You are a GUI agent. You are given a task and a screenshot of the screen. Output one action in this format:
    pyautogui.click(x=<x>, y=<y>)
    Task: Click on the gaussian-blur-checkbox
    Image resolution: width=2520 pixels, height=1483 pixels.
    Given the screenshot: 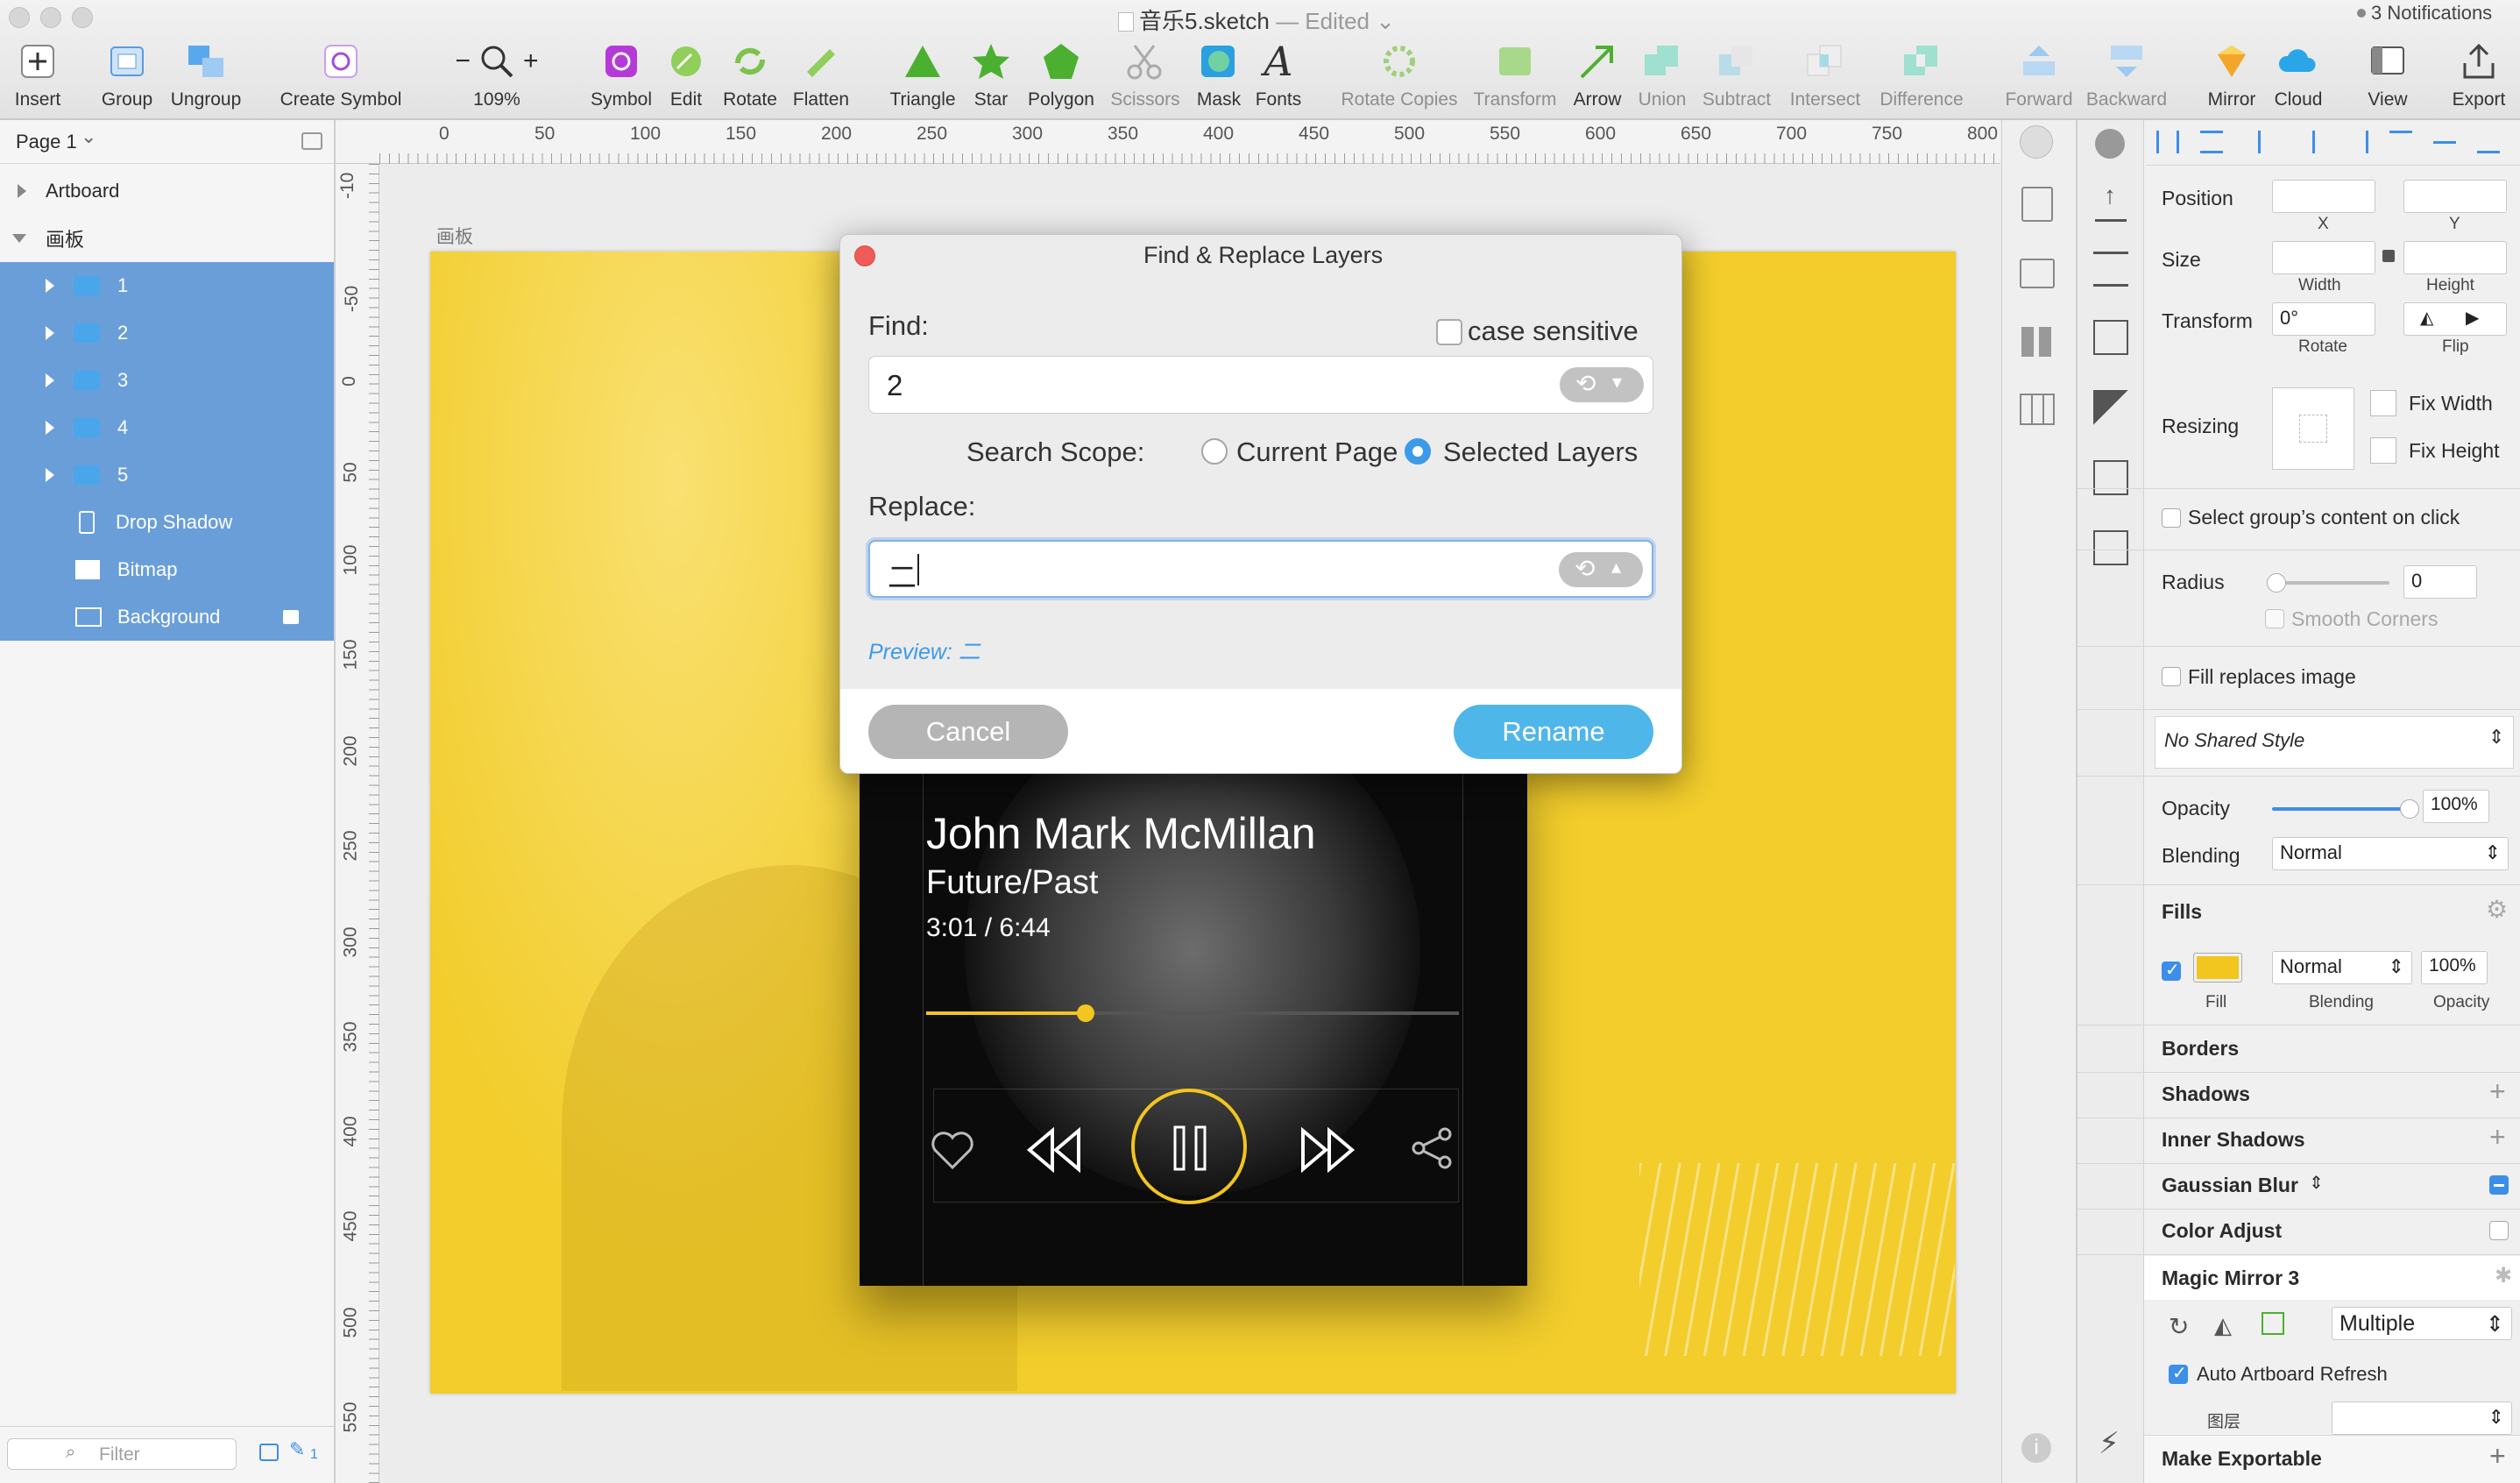 What is the action you would take?
    pyautogui.click(x=2499, y=1185)
    